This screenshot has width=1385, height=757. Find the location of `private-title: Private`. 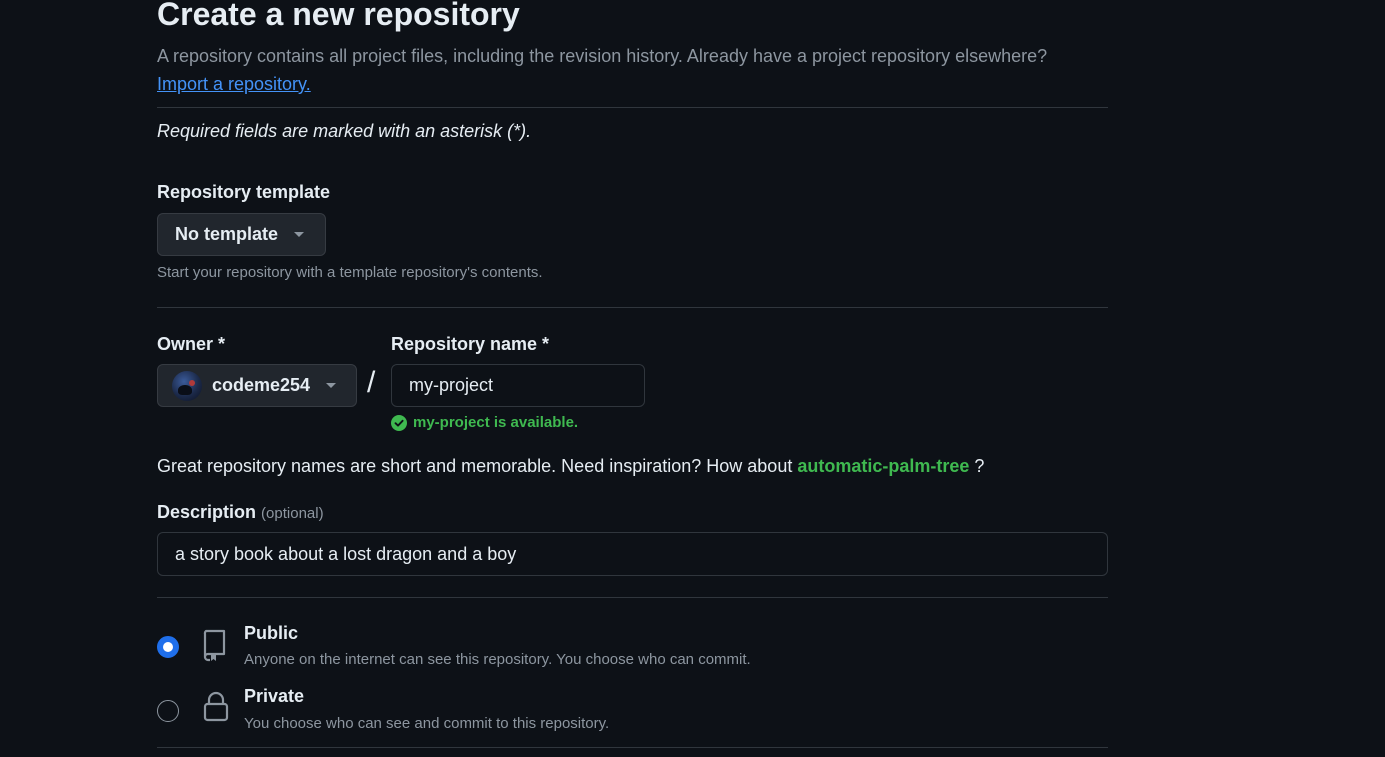

private-title: Private is located at coordinates (274, 696).